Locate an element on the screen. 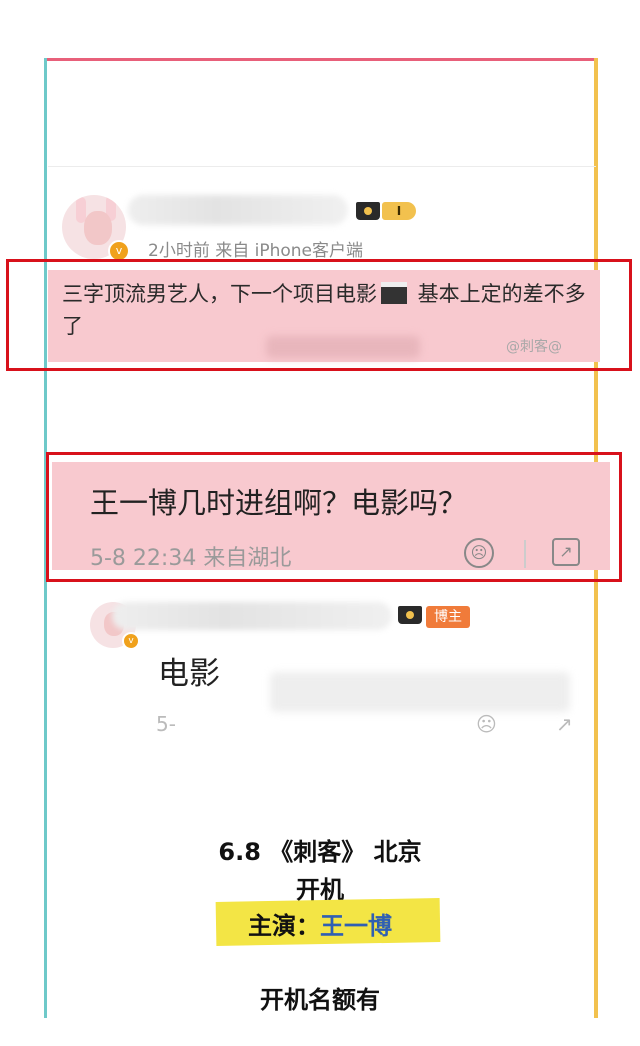  verified-icon: v is located at coordinates (131, 641).